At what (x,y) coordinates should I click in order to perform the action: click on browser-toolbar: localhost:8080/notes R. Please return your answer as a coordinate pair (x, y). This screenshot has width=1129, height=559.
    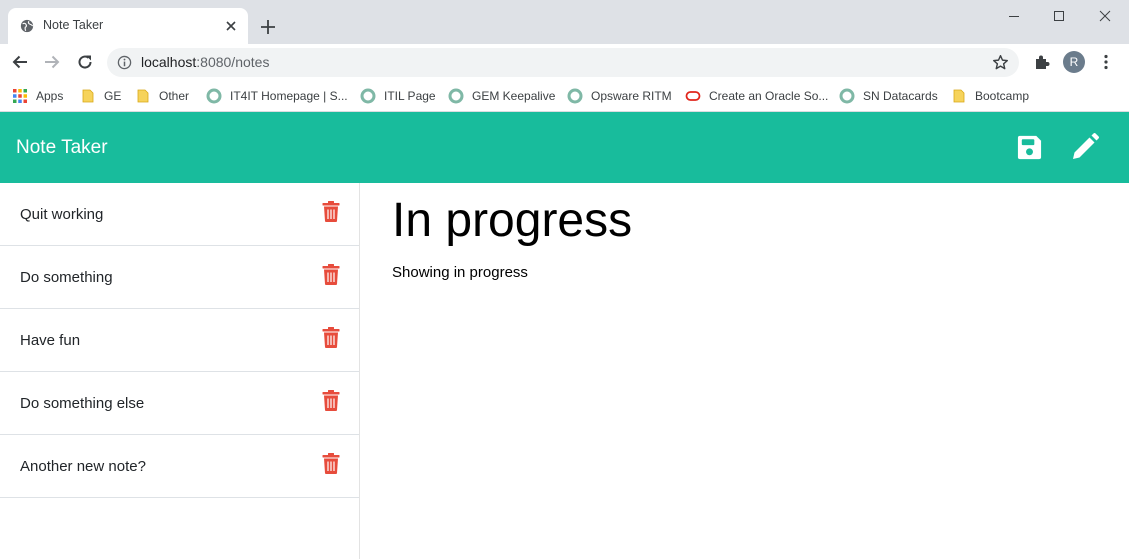
    Looking at the image, I should click on (564, 62).